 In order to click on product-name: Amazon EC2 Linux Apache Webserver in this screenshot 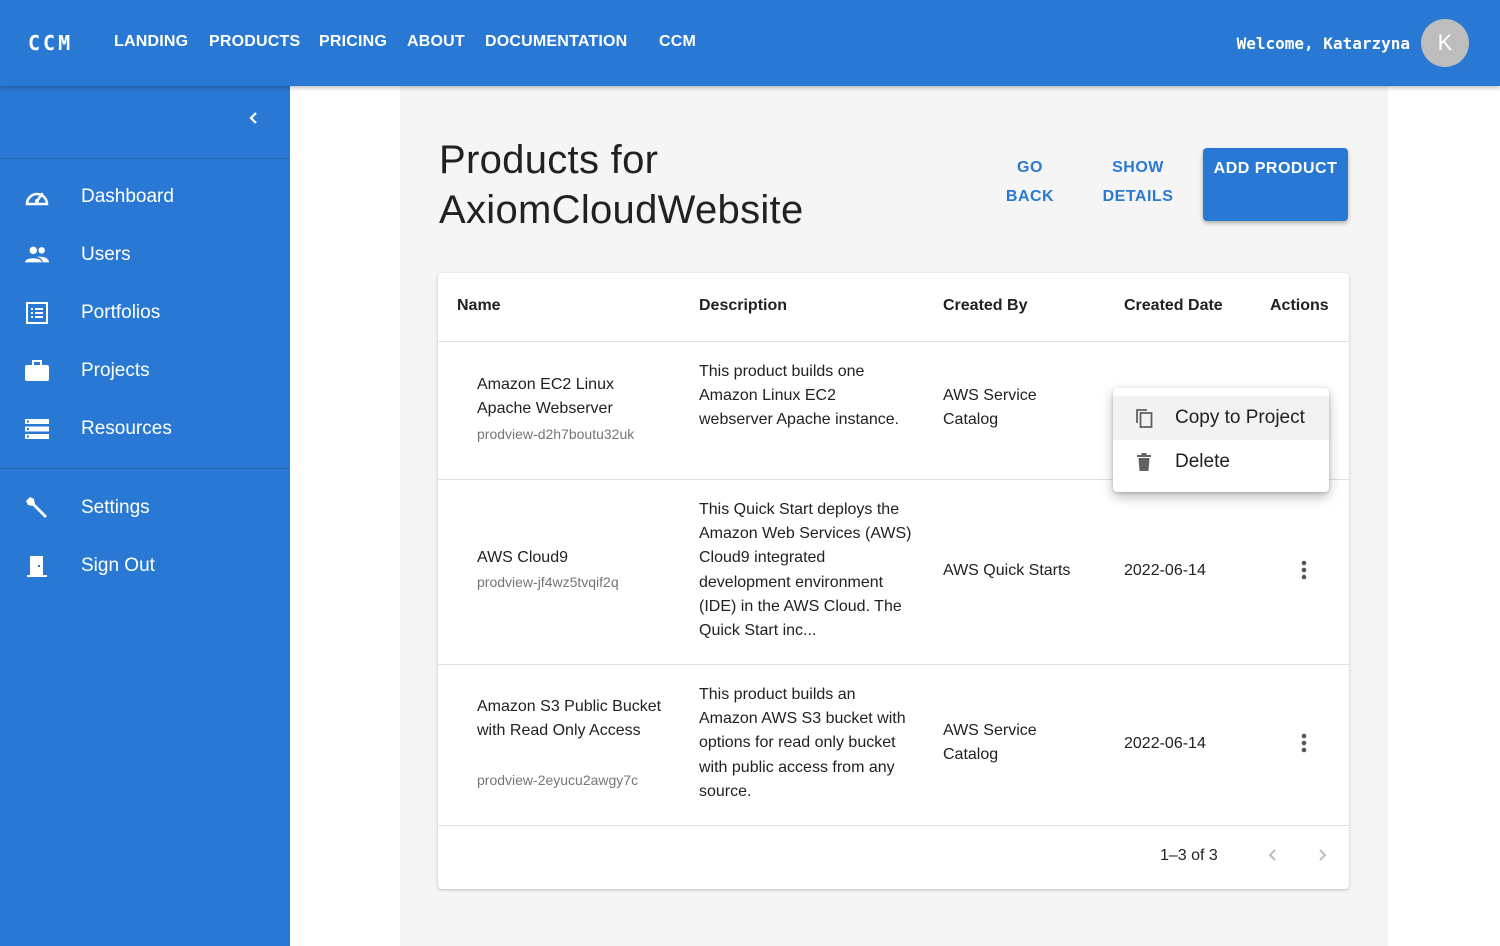, I will do `click(545, 397)`.